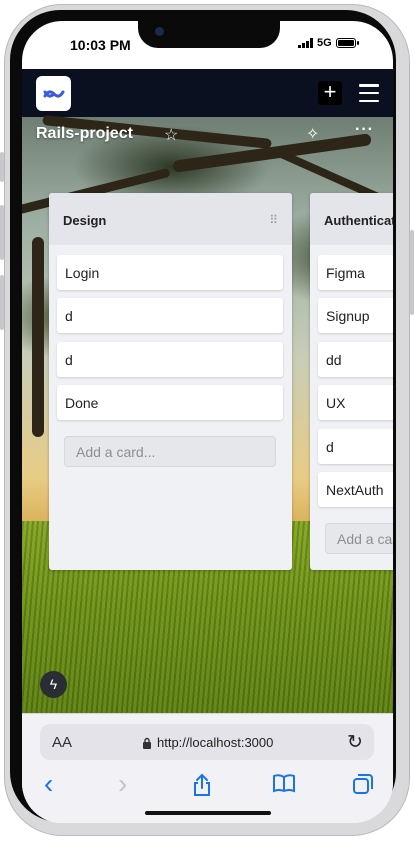 Image resolution: width=415 pixels, height=842 pixels. I want to click on card: Login, so click(170, 272).